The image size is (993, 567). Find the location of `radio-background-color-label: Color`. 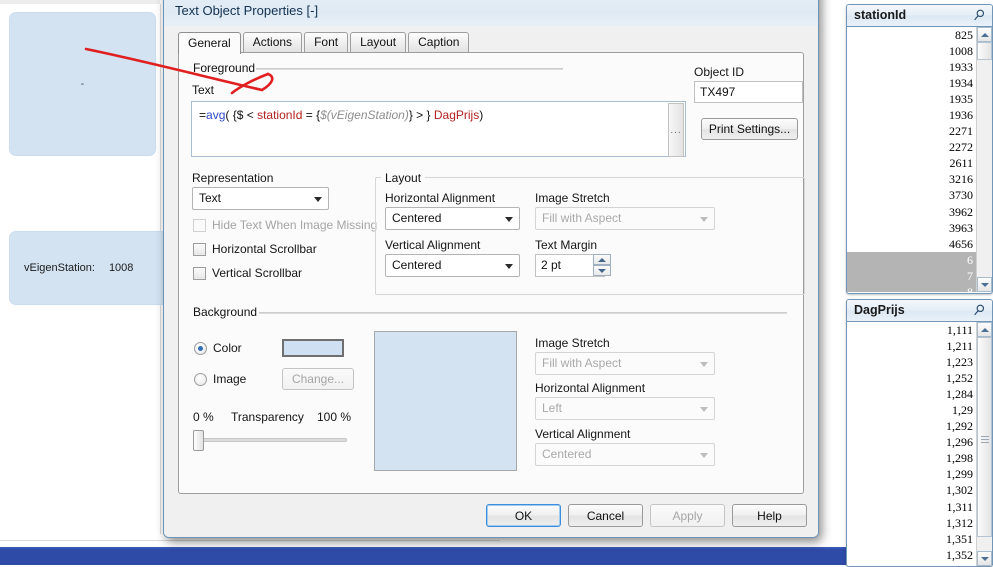

radio-background-color-label: Color is located at coordinates (227, 348).